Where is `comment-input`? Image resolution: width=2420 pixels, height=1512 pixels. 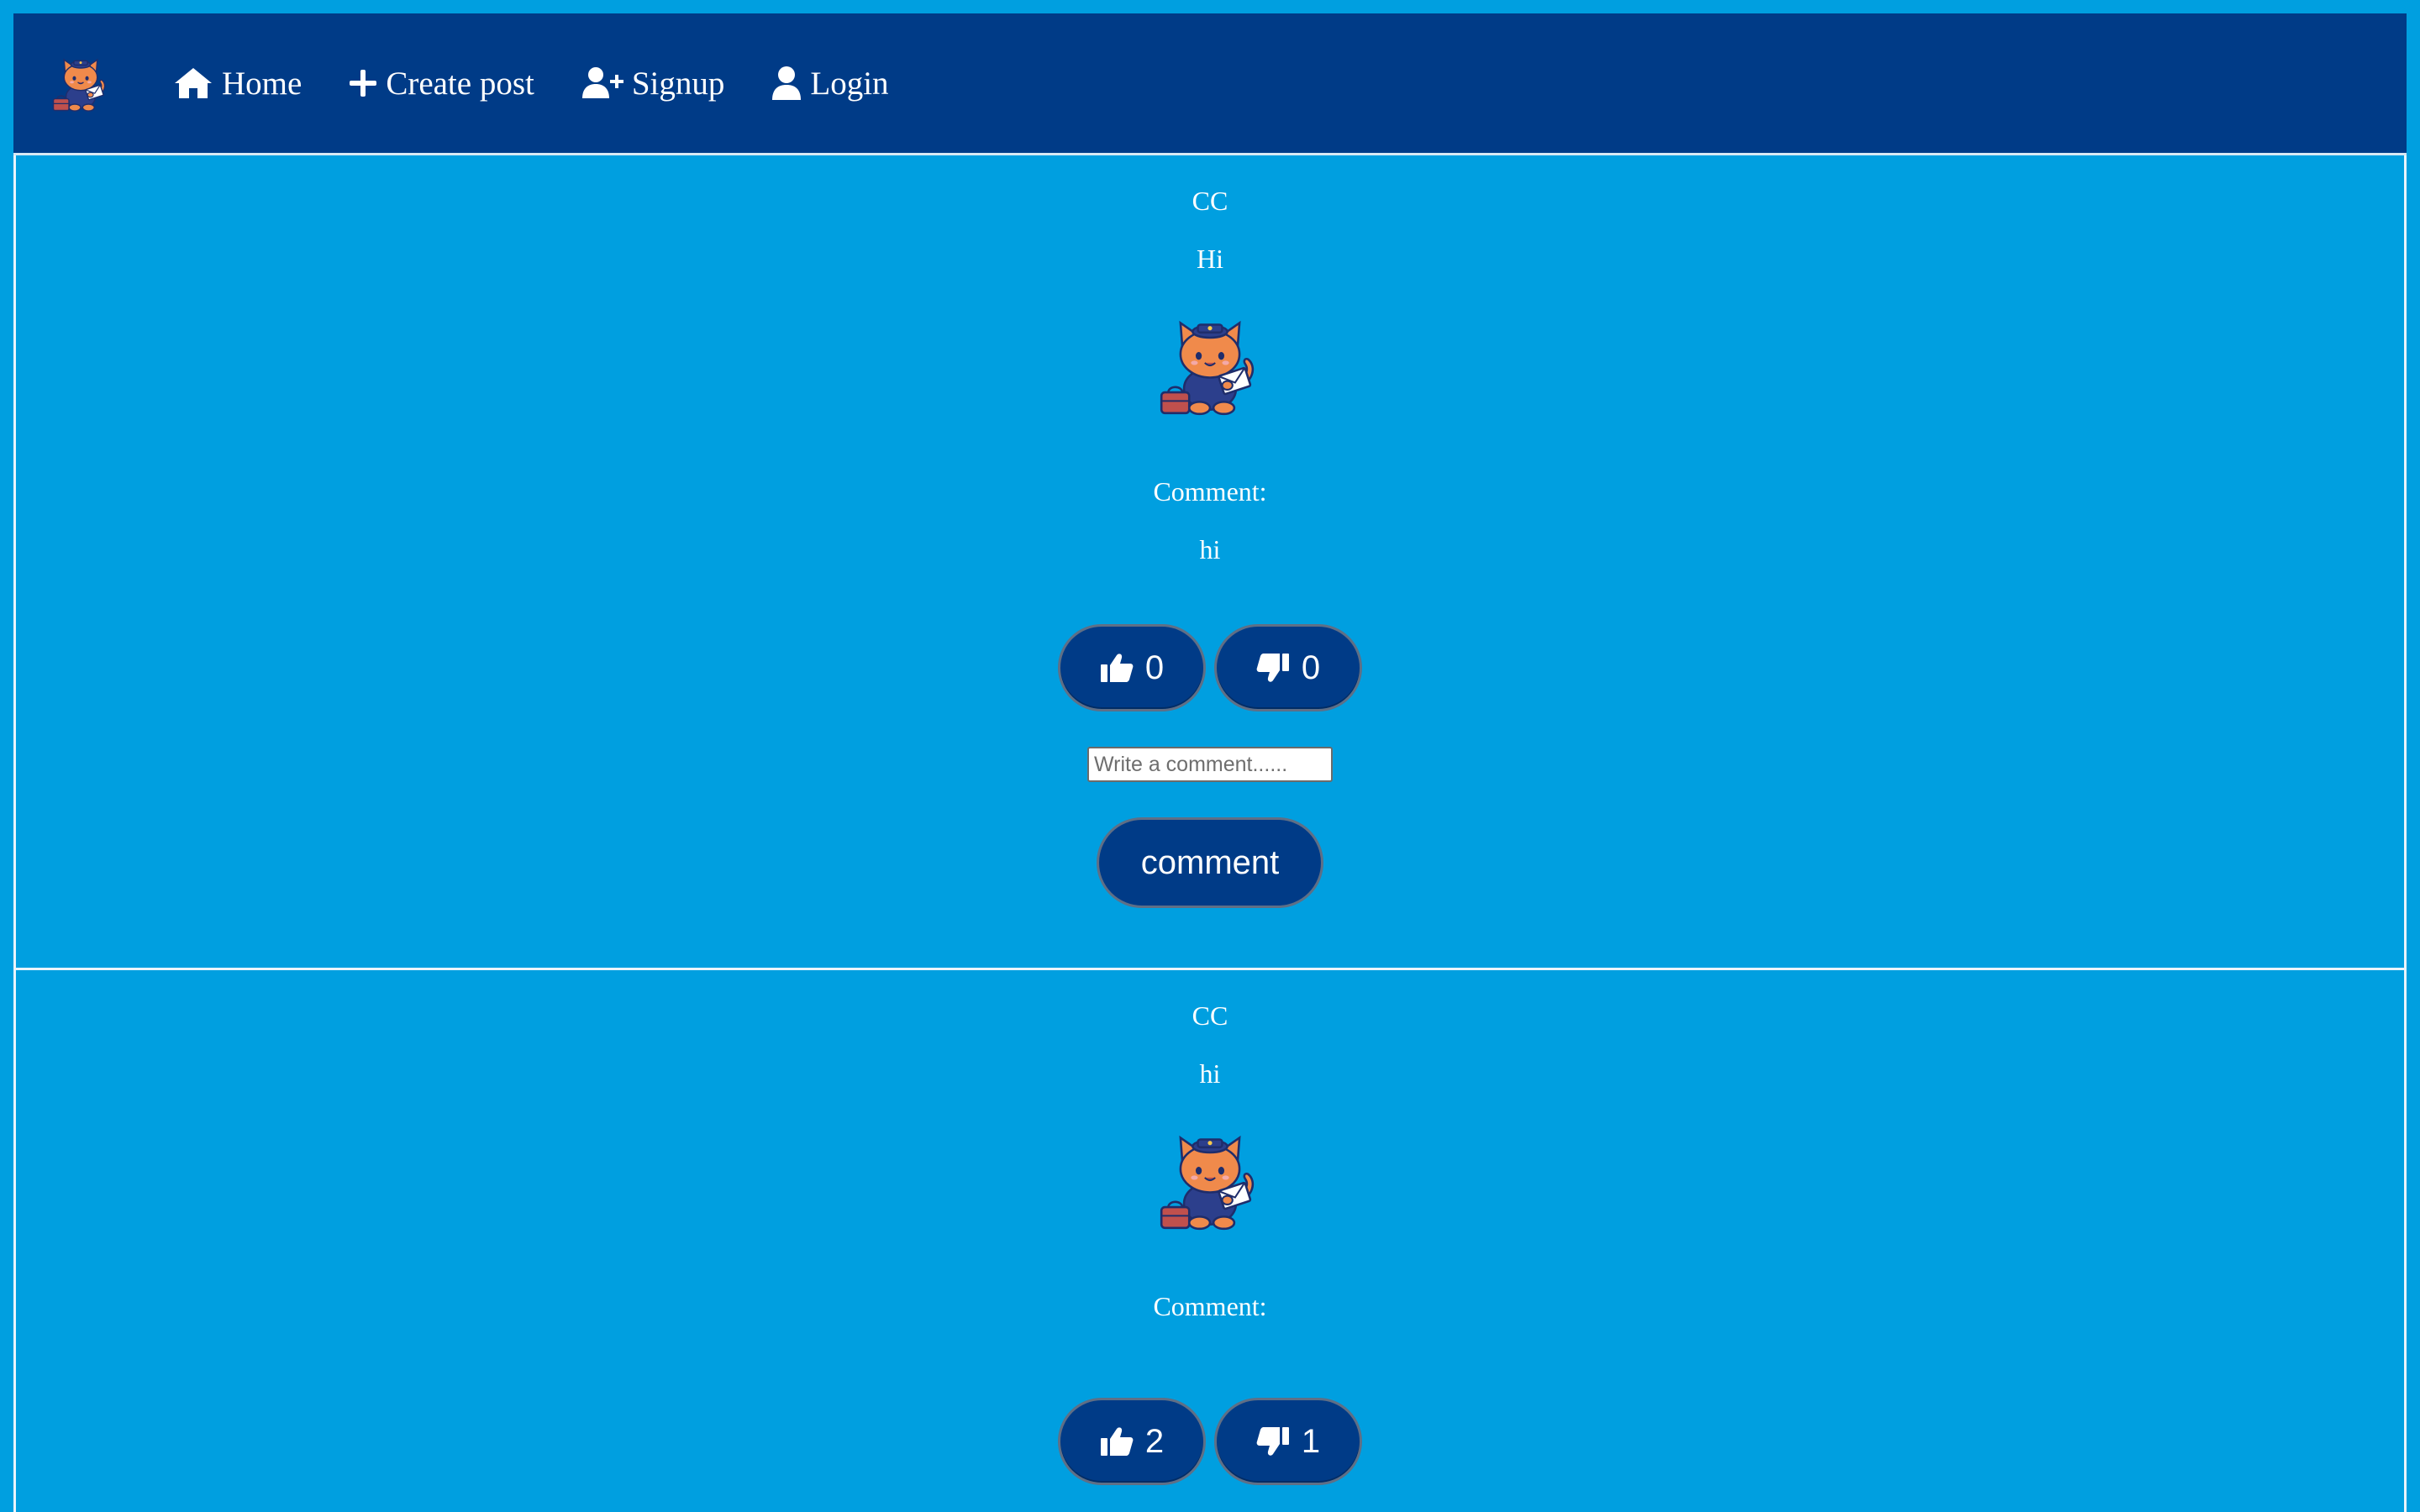 comment-input is located at coordinates (1210, 764).